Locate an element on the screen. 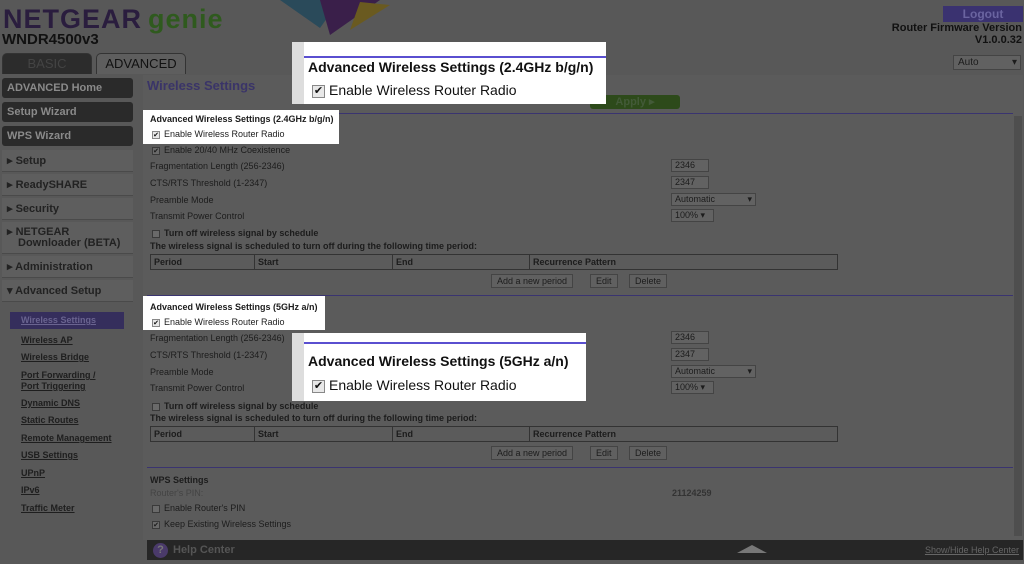 The height and width of the screenshot is (564, 1024). language-select: Auto ▾ is located at coordinates (987, 62).